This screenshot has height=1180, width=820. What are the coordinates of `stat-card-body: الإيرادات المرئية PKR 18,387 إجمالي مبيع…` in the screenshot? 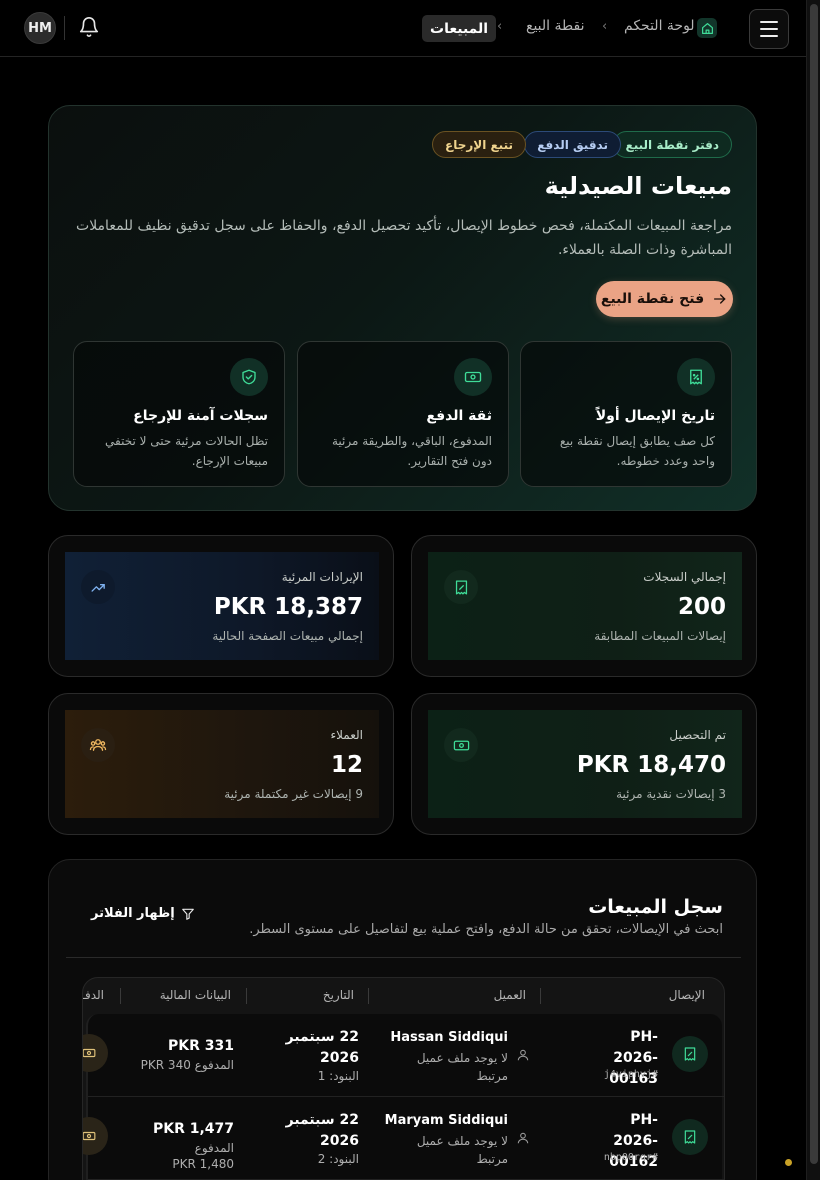 It's located at (222, 606).